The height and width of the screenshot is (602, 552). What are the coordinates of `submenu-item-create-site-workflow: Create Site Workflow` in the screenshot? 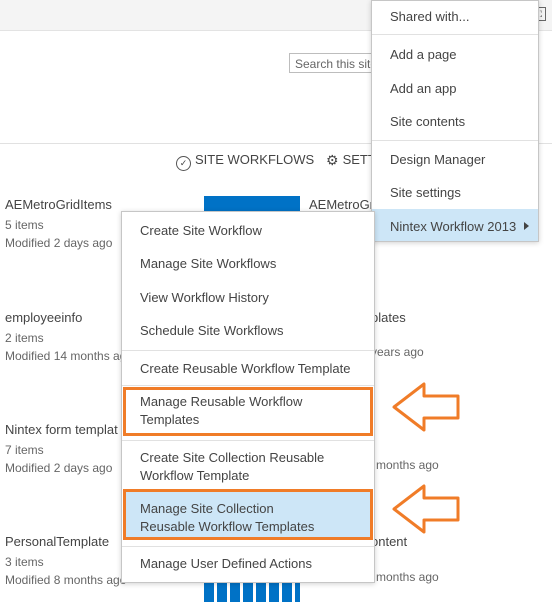 It's located at (201, 231).